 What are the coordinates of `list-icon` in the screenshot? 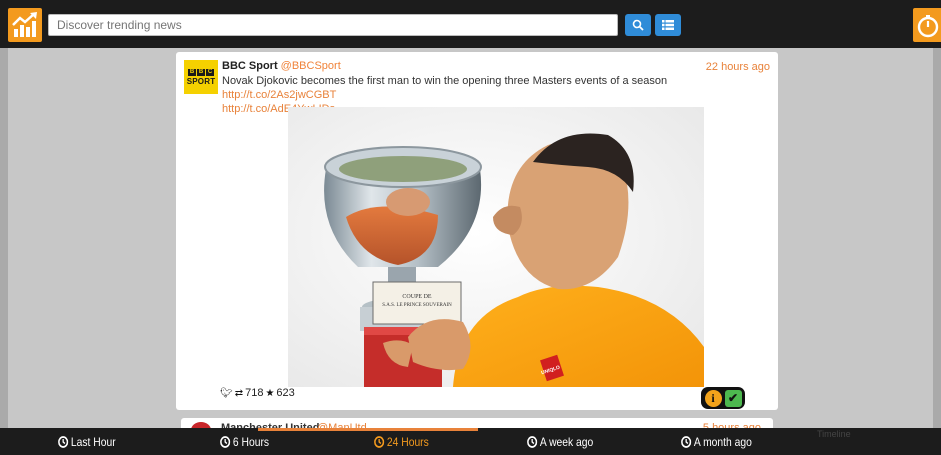 It's located at (668, 25).